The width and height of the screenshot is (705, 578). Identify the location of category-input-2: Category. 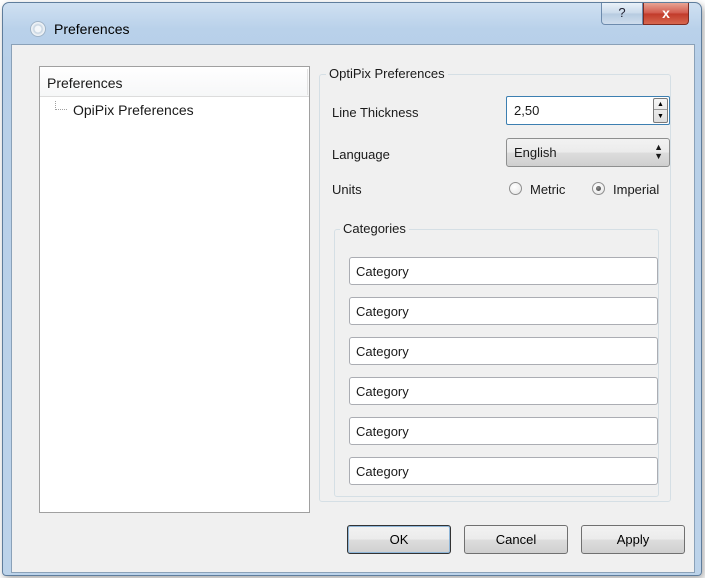
(503, 311).